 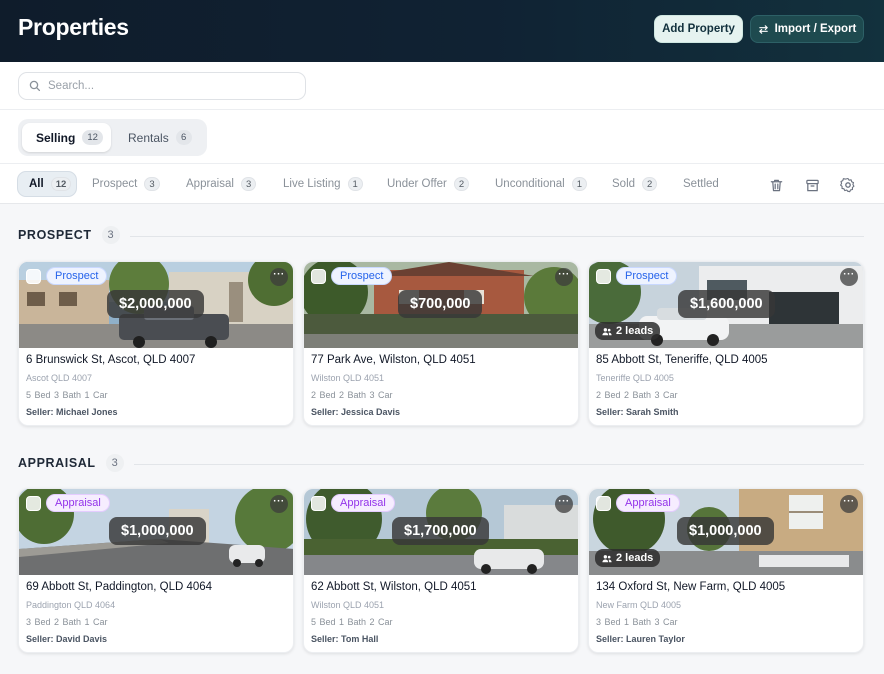 I want to click on filter-label: Unconditional, so click(x=530, y=184).